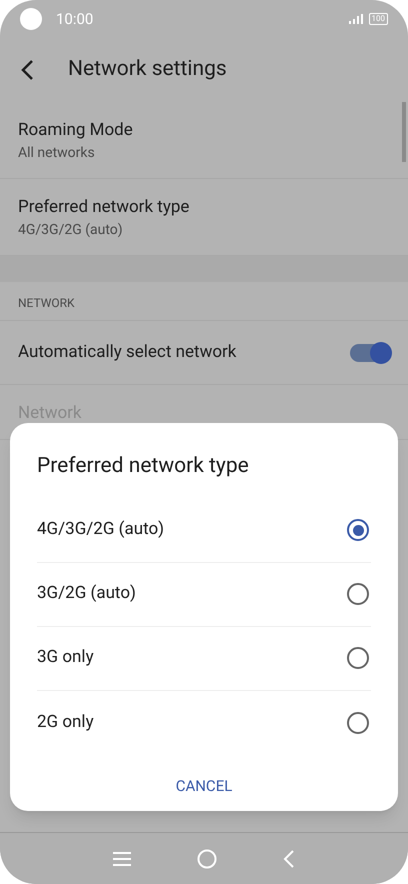 Image resolution: width=408 pixels, height=884 pixels. What do you see at coordinates (204, 207) in the screenshot?
I see `setting-title: Preferred network type` at bounding box center [204, 207].